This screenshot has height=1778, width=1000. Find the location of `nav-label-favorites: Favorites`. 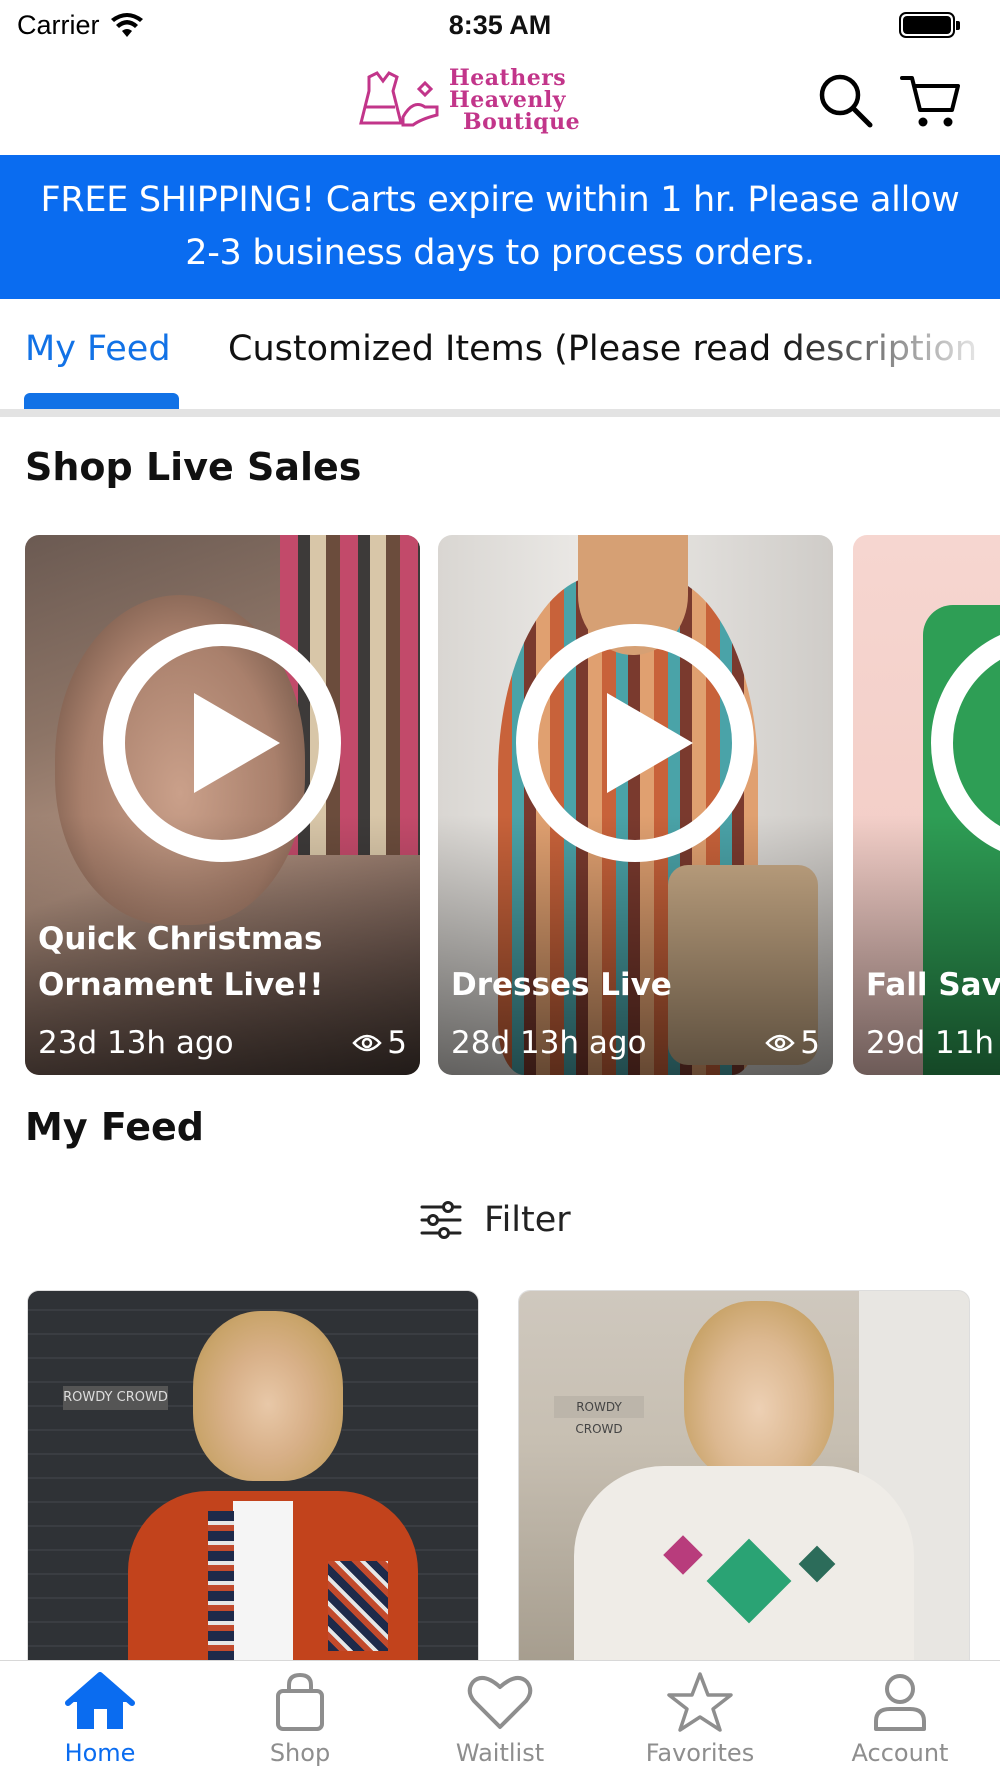

nav-label-favorites: Favorites is located at coordinates (700, 1753).